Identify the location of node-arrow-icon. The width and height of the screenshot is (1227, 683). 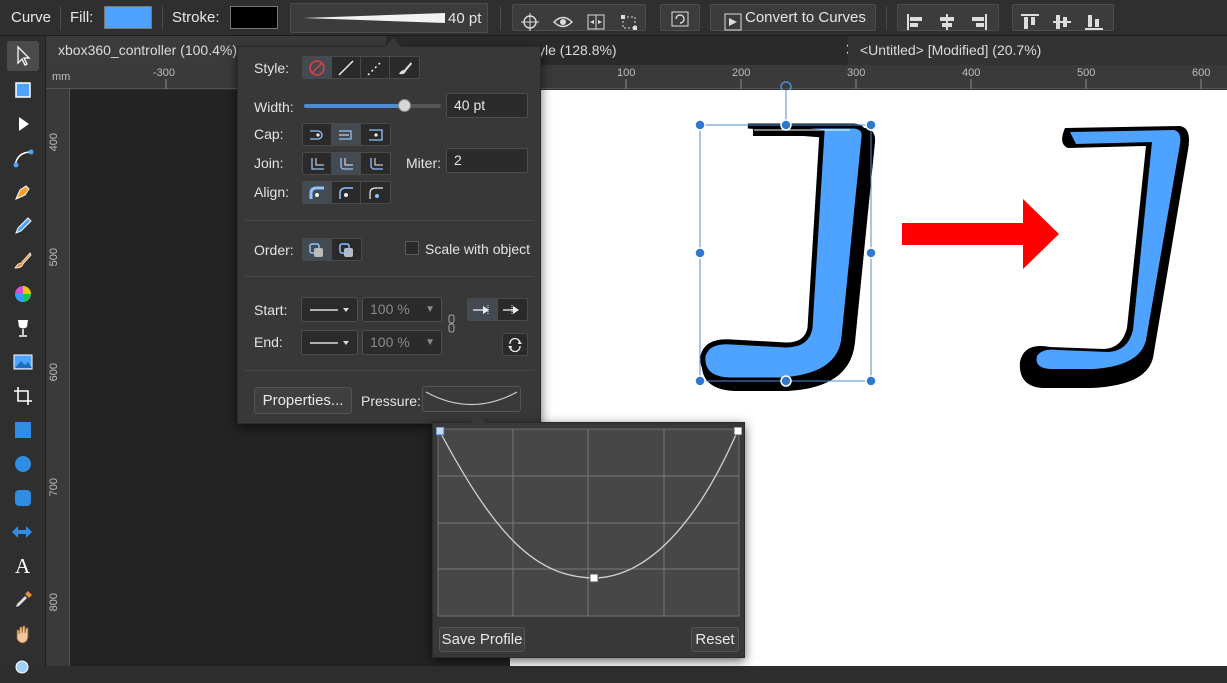
(24, 124).